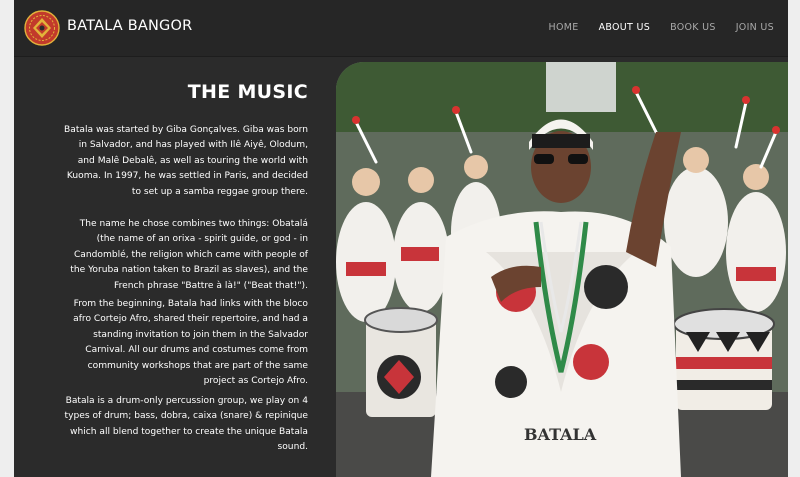 The image size is (800, 477). Describe the element at coordinates (693, 27) in the screenshot. I see `nav-book-us: BOOK US` at that location.